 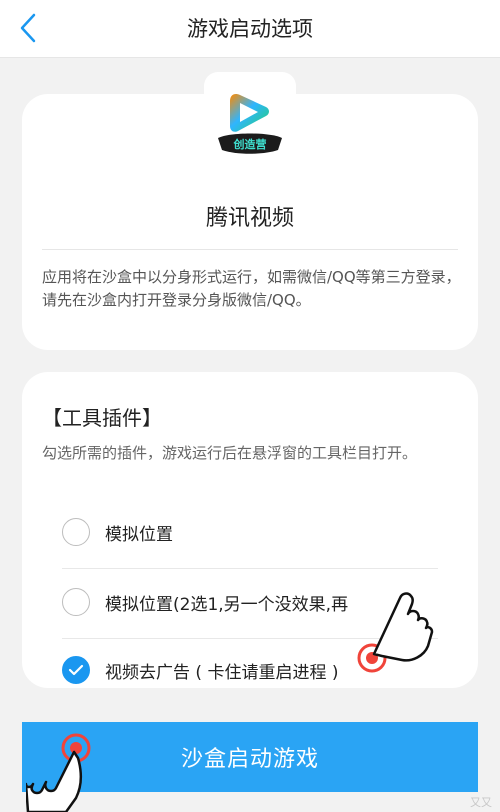 What do you see at coordinates (481, 802) in the screenshot?
I see `watermark: 又又` at bounding box center [481, 802].